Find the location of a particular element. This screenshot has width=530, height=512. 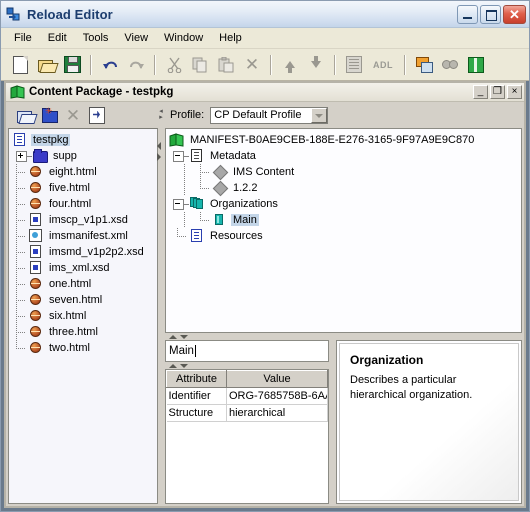

toolbar-adl: ADL is located at coordinates (383, 65).